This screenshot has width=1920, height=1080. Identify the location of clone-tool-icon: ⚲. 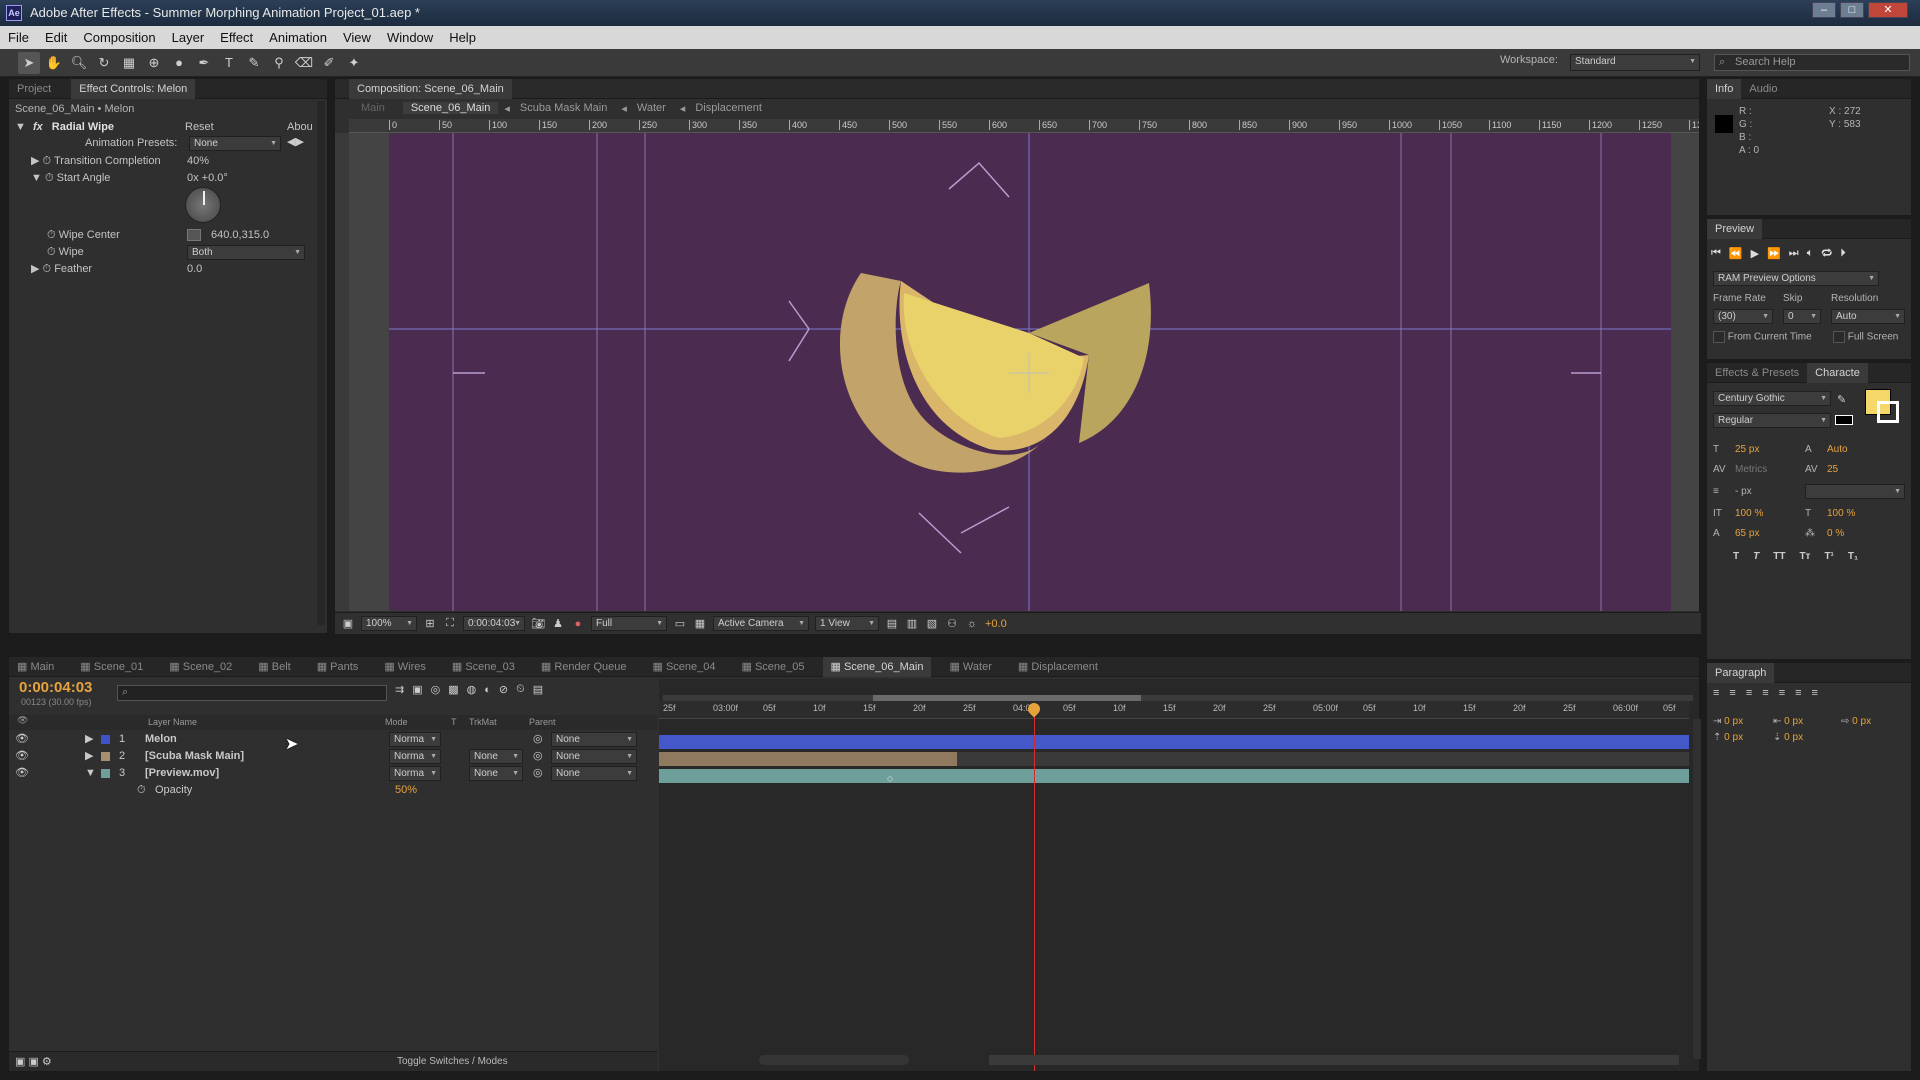
(279, 63).